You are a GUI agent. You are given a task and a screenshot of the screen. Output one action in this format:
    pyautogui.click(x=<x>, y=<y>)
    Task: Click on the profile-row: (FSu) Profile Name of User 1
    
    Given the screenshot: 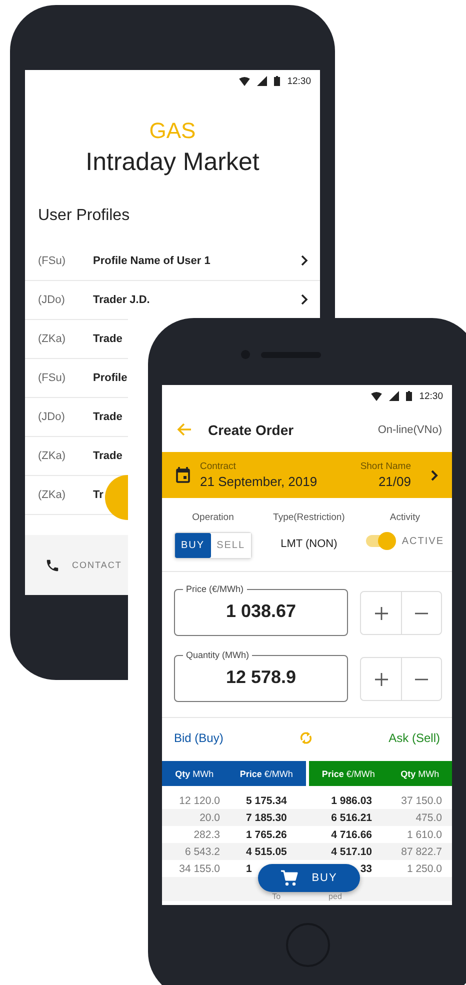 What is the action you would take?
    pyautogui.click(x=172, y=260)
    